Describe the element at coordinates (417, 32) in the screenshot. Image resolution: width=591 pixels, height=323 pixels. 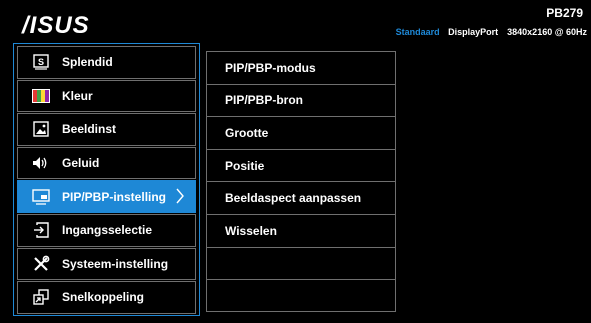
I see `status-mode: Standaard` at that location.